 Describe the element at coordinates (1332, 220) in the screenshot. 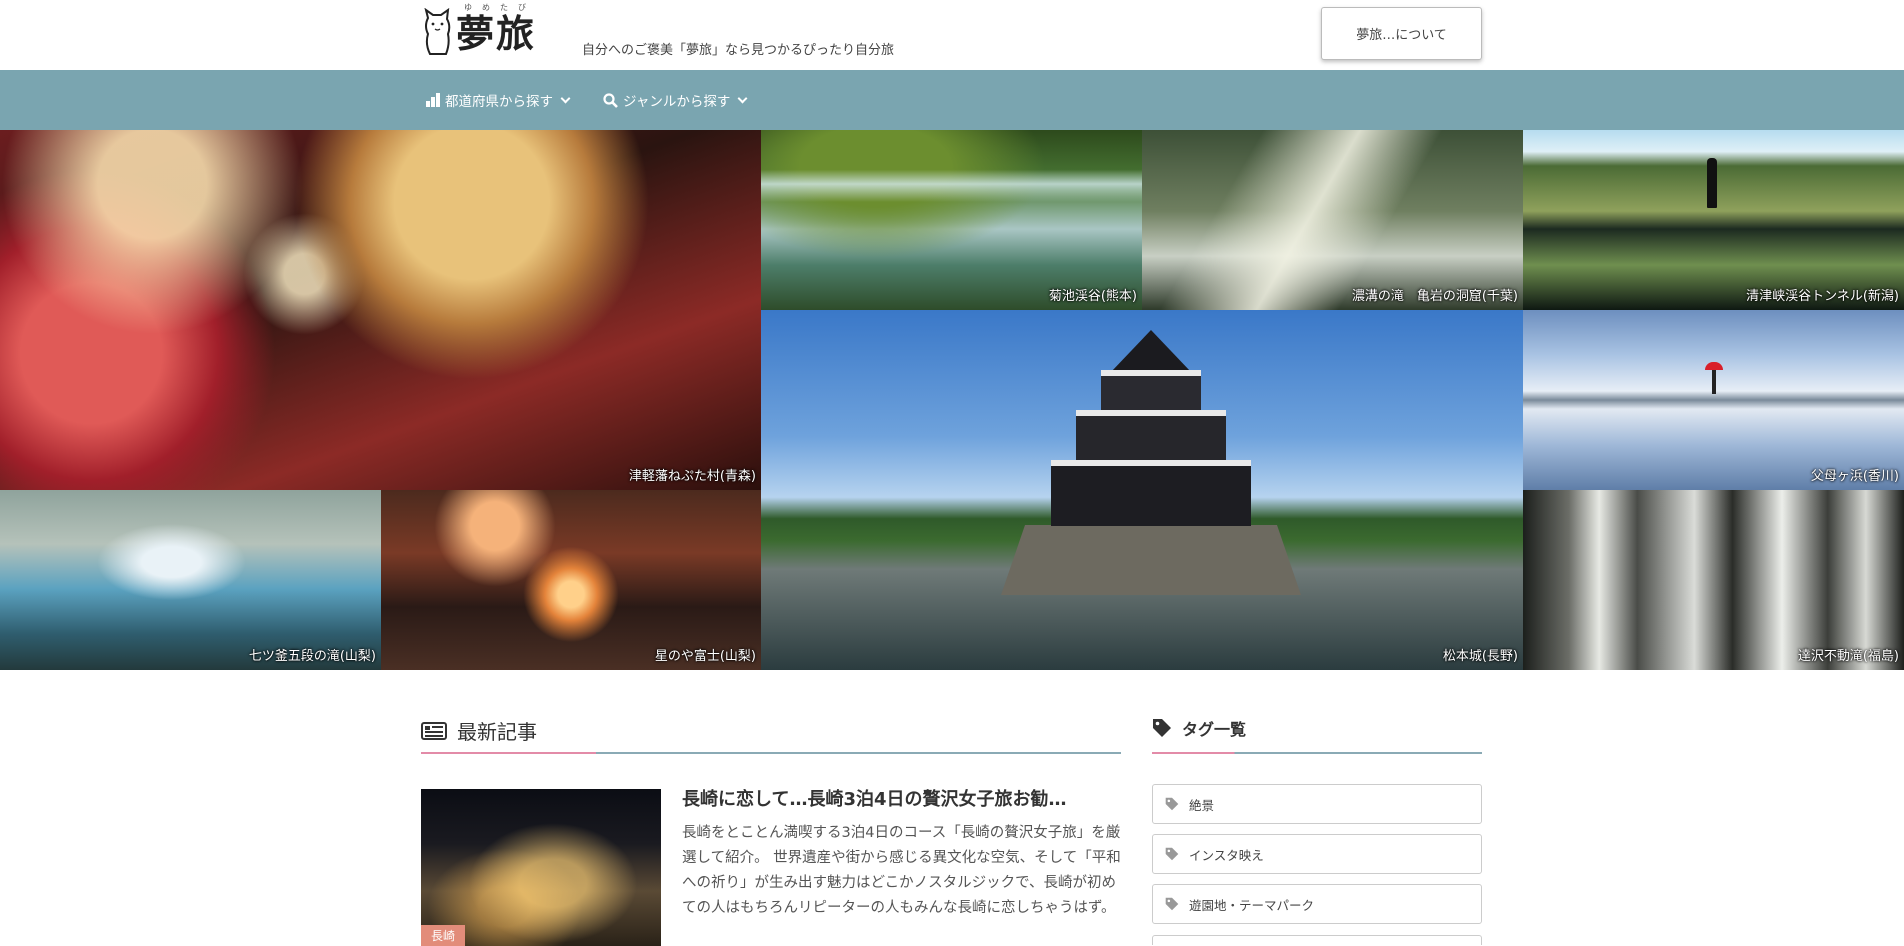

I see `gallery-tile-nomizo: 濃溝の滝 亀岩の洞窟(千葉)` at that location.